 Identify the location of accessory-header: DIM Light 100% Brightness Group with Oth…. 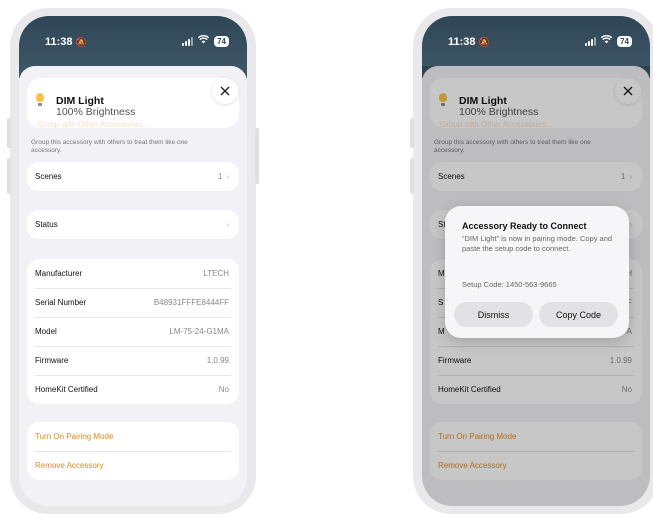
(133, 103).